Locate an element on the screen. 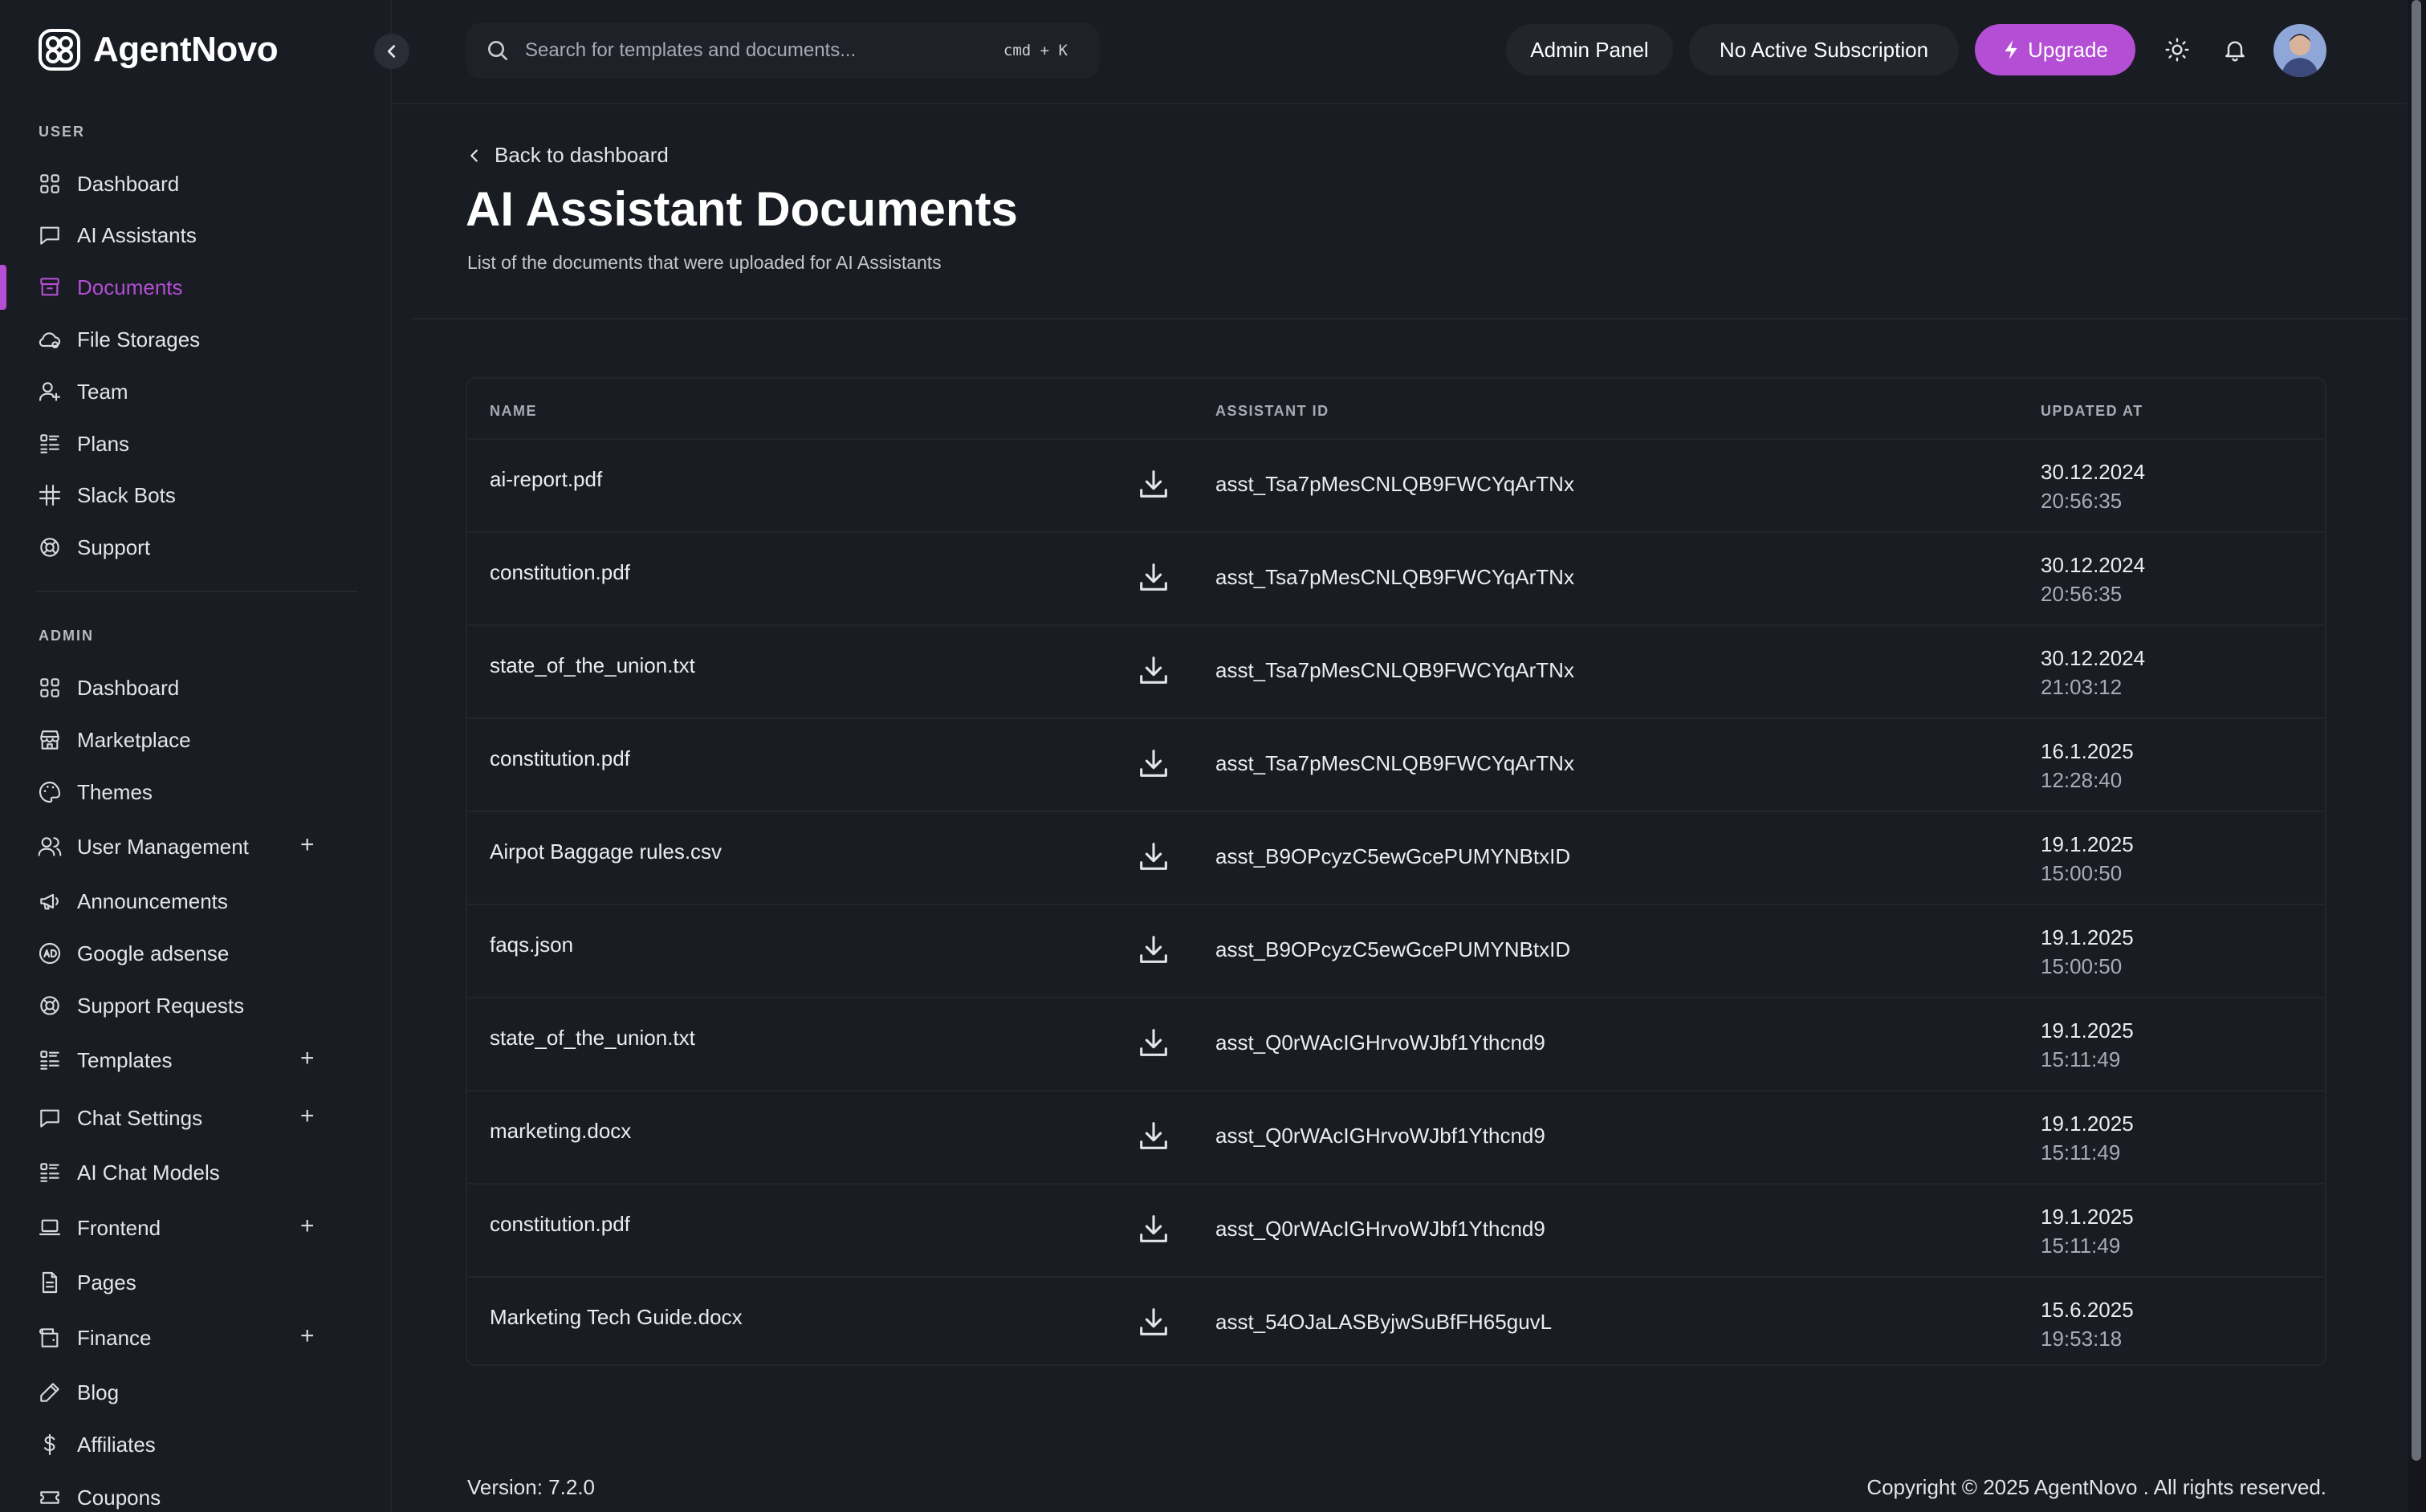 This screenshot has height=1512, width=2426. slack-icon is located at coordinates (50, 495).